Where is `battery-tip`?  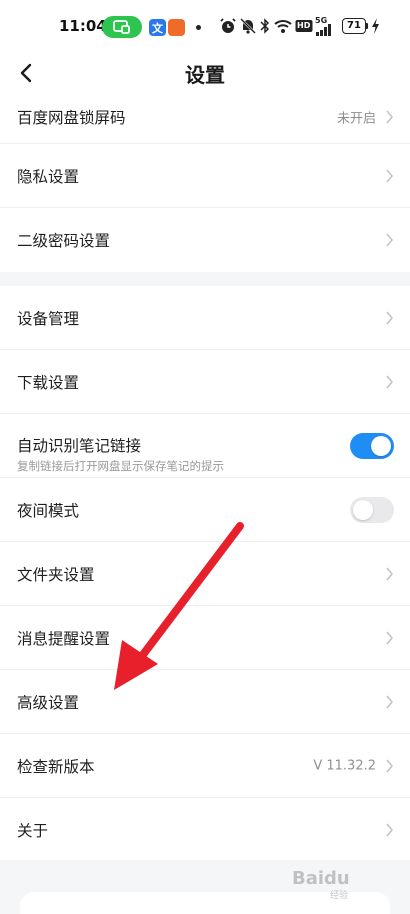 battery-tip is located at coordinates (367, 26).